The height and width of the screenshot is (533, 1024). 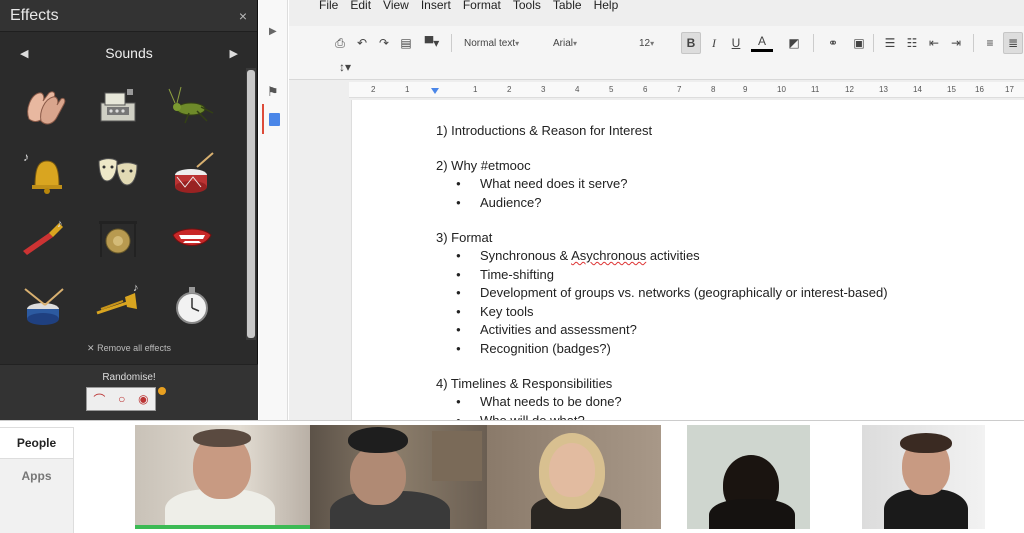 What do you see at coordinates (192, 106) in the screenshot?
I see `cricket-icon` at bounding box center [192, 106].